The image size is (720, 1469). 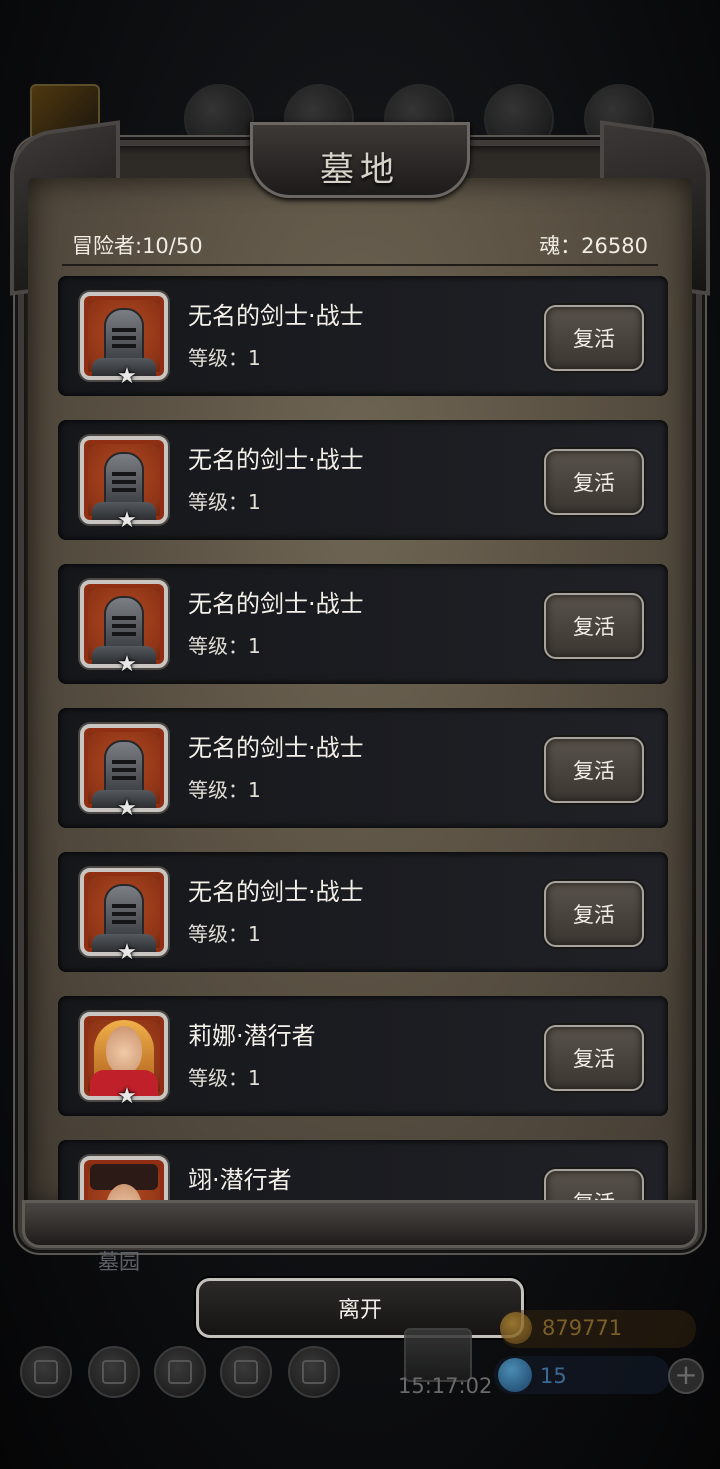 I want to click on rogue-face-icon, so click(x=124, y=1050).